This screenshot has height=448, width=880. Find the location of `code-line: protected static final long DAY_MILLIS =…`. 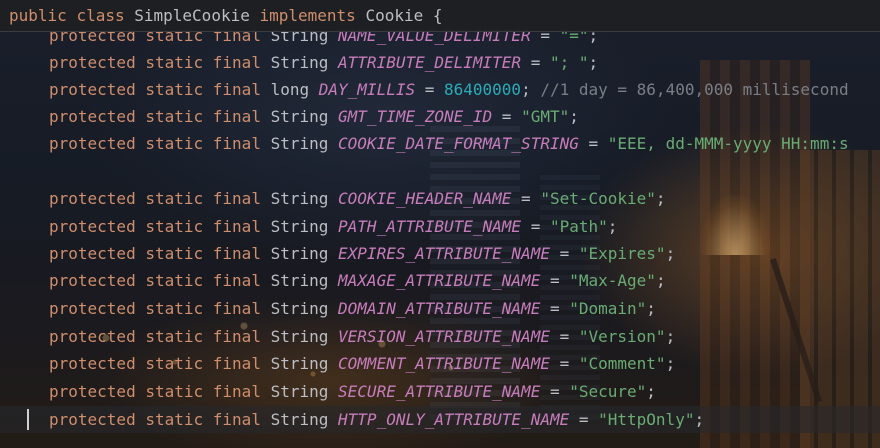

code-line: protected static final long DAY_MILLIS =… is located at coordinates (449, 89).